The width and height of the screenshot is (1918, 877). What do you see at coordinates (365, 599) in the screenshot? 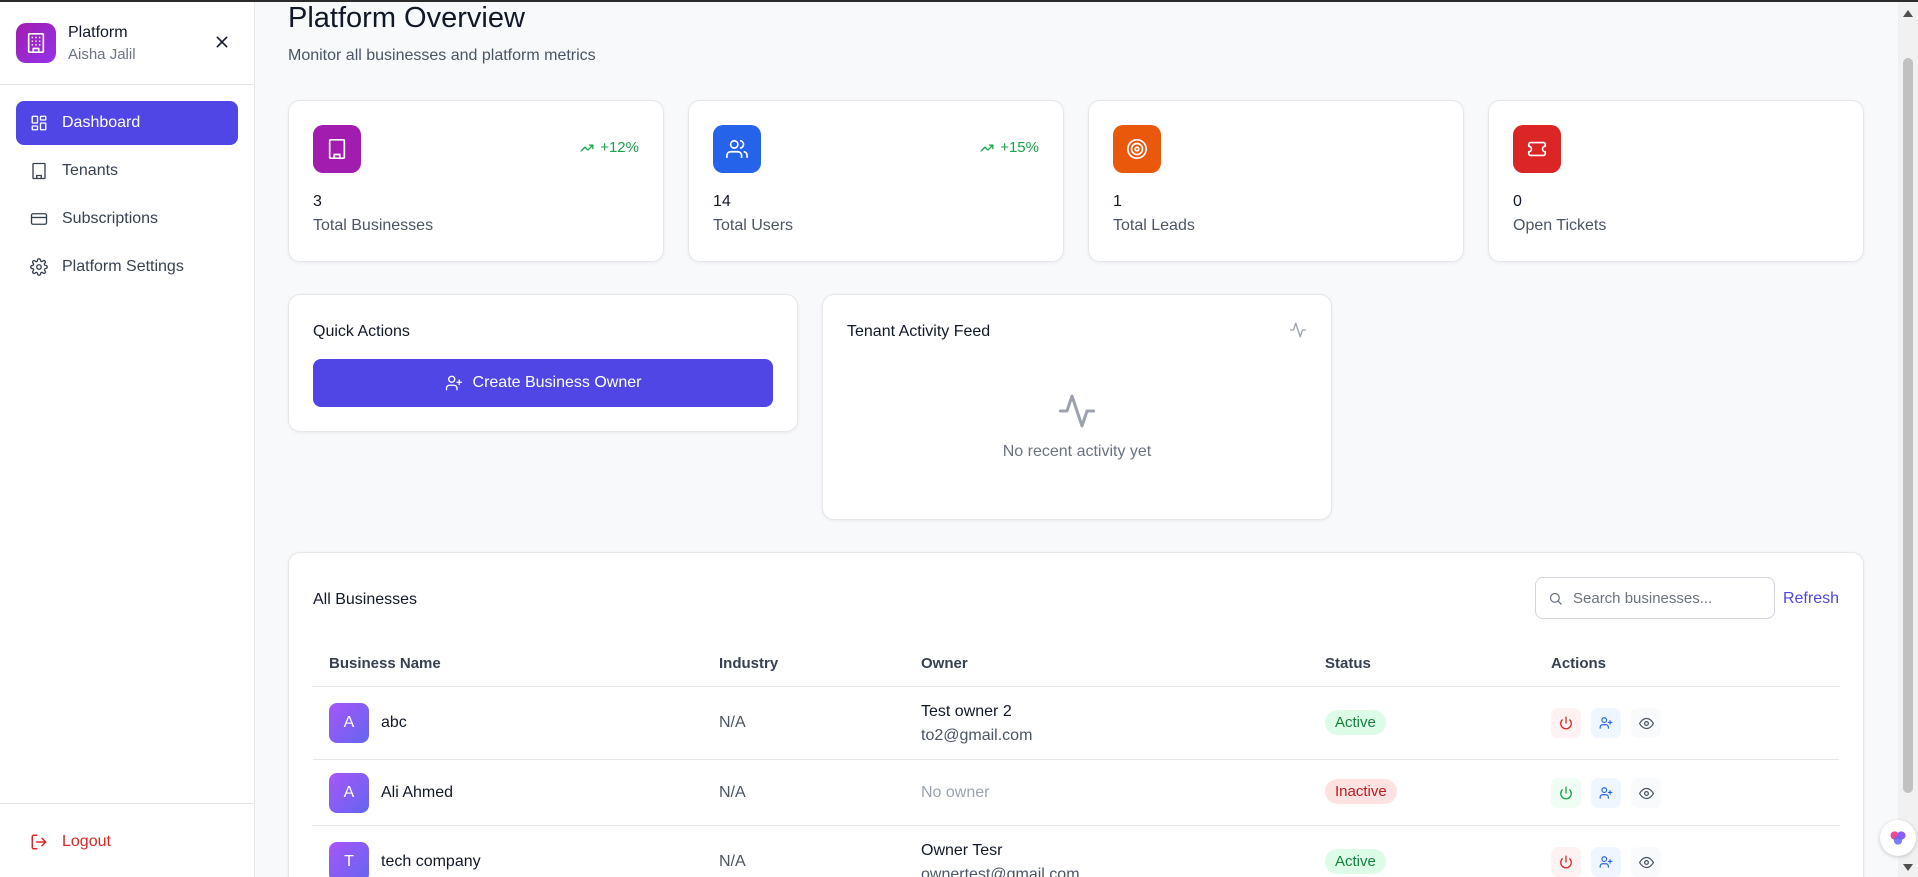
I see `card-title: All Businesses` at bounding box center [365, 599].